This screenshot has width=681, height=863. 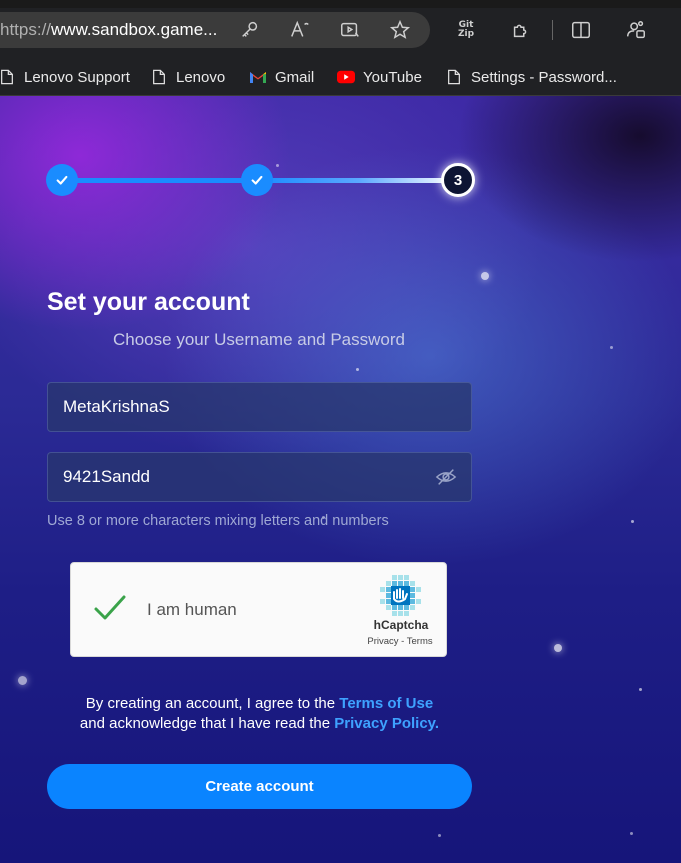 I want to click on media-icon, so click(x=350, y=30).